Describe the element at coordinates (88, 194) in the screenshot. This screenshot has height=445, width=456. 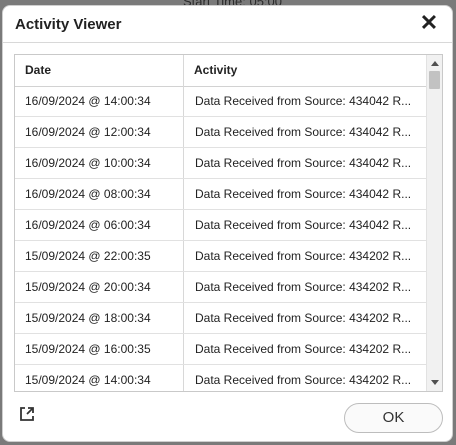
I see `row-date: 16/09/2024 @ 08:00:34` at that location.